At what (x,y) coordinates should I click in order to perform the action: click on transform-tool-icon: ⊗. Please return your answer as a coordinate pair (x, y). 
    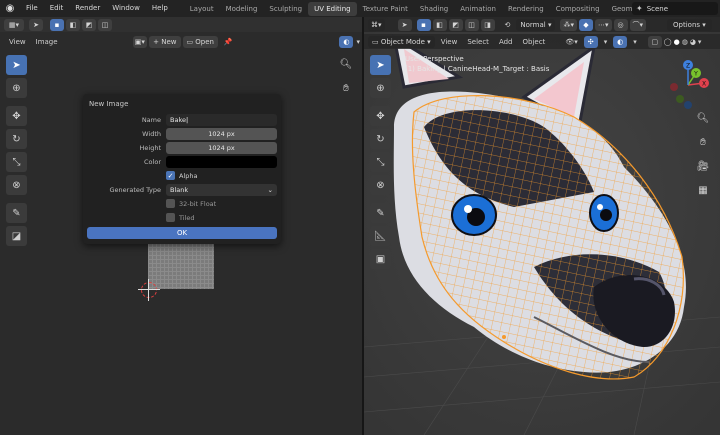
    Looking at the image, I should click on (16, 185).